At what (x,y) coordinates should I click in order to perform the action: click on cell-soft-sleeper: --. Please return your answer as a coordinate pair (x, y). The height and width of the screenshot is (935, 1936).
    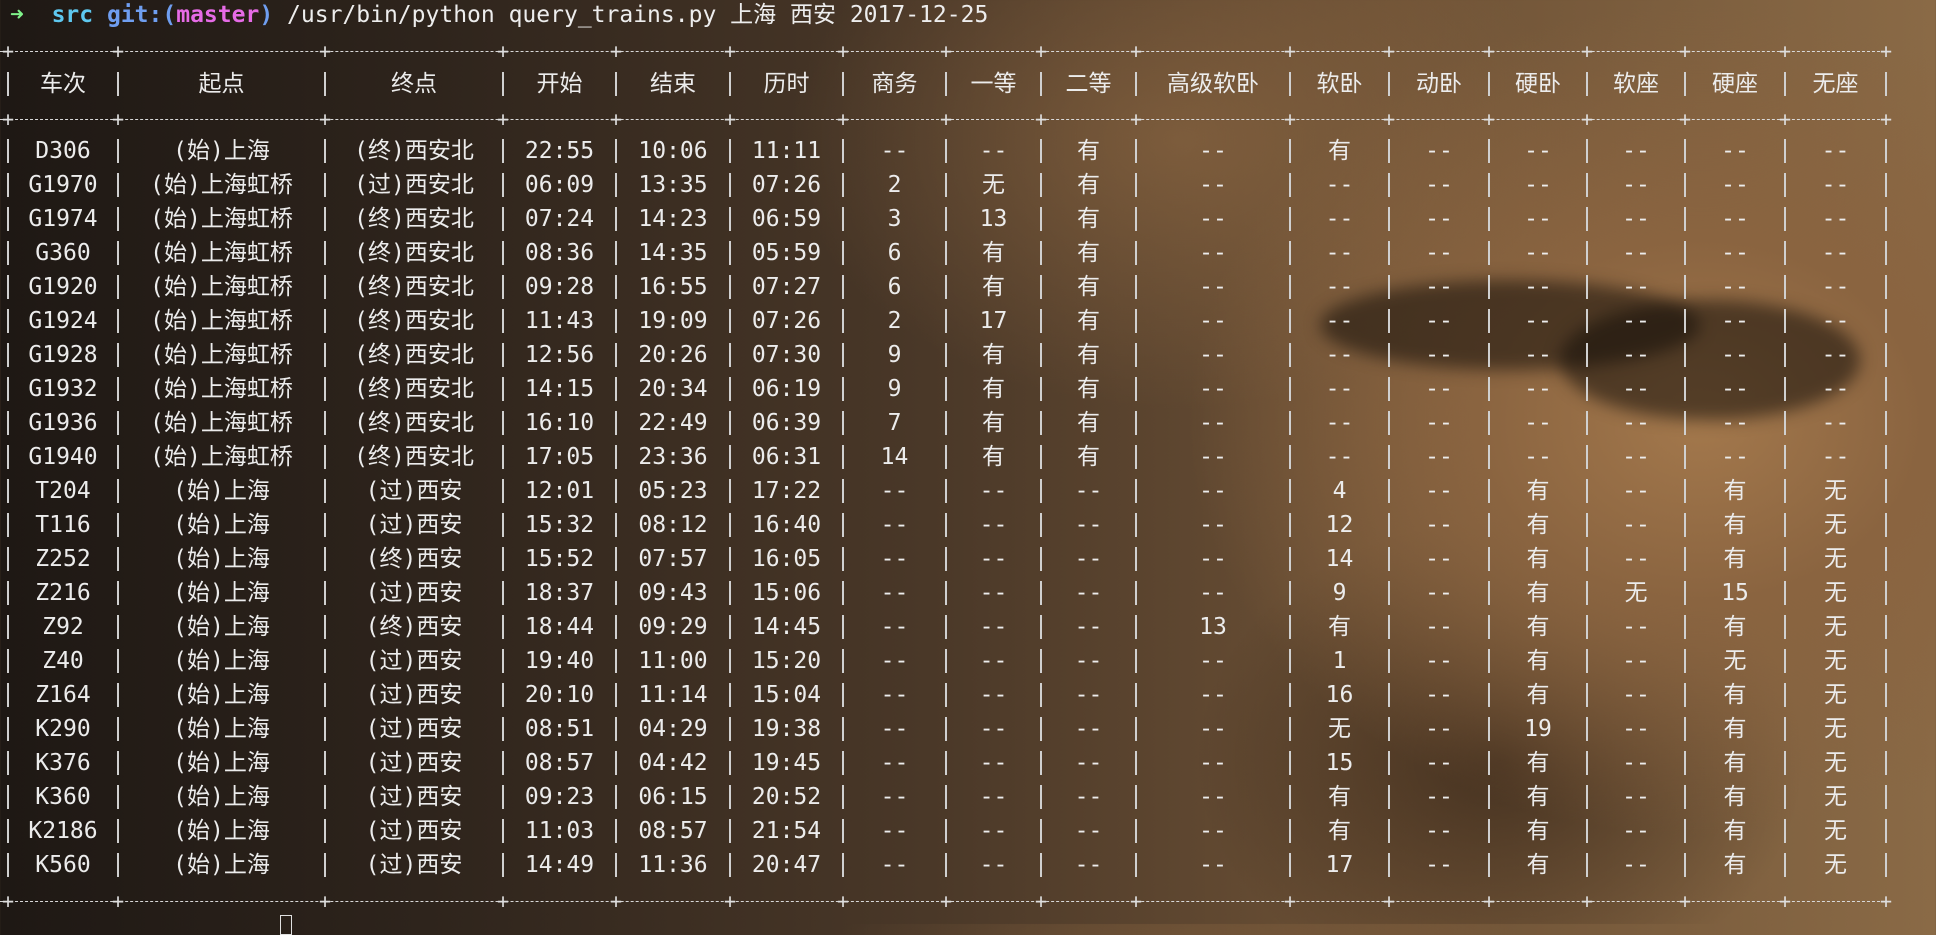
    Looking at the image, I should click on (1339, 423).